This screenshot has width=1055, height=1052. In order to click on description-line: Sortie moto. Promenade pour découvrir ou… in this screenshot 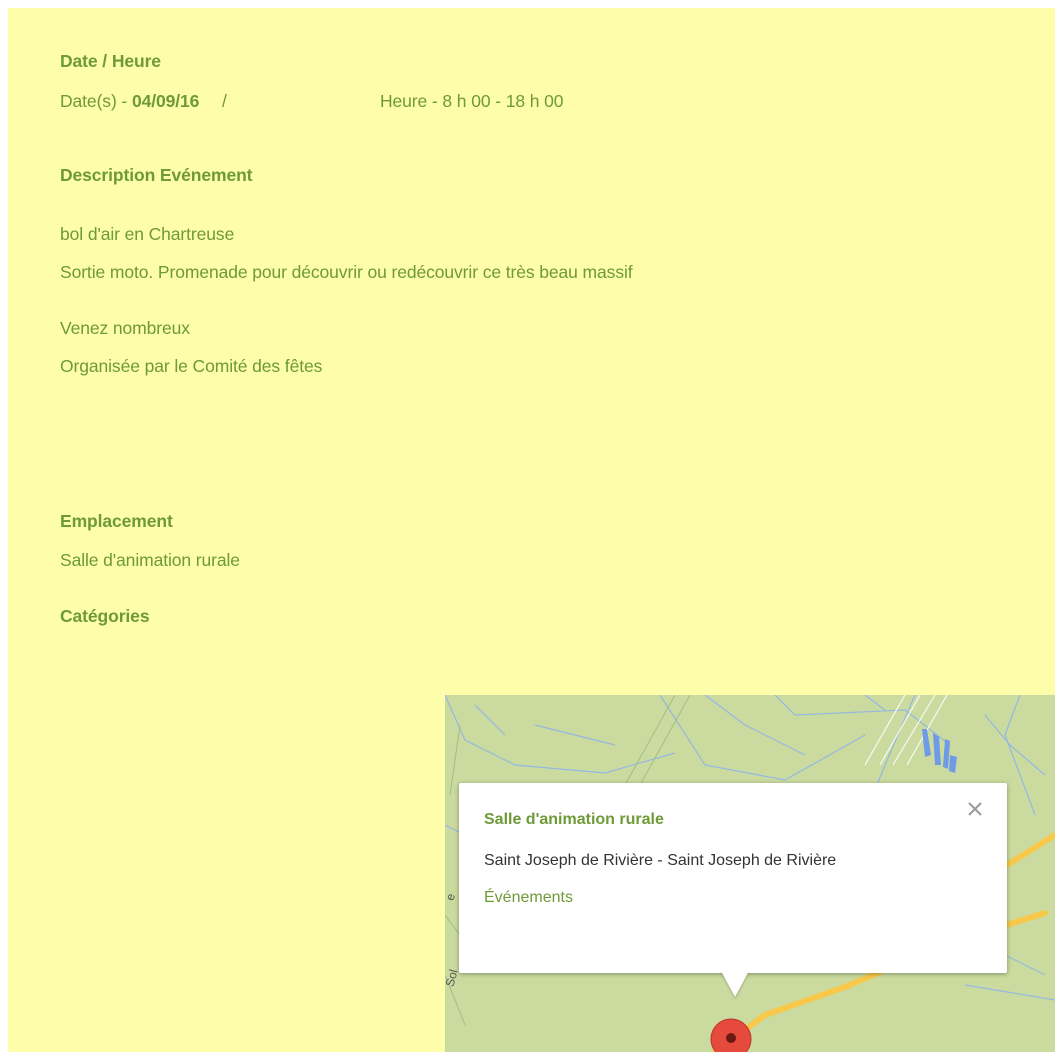, I will do `click(346, 272)`.